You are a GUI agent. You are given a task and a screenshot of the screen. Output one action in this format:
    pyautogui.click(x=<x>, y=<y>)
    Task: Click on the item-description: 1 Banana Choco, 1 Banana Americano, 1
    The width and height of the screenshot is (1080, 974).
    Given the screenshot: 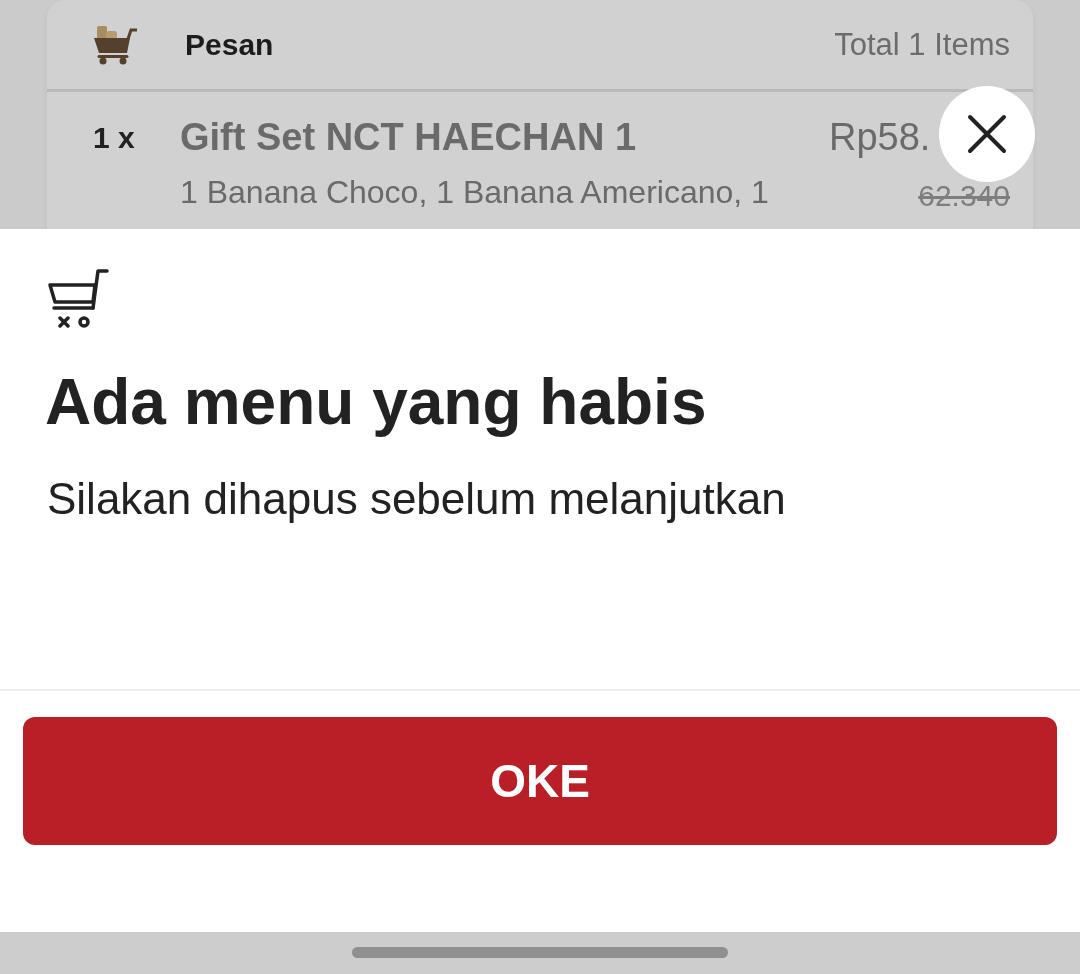 What is the action you would take?
    pyautogui.click(x=474, y=192)
    